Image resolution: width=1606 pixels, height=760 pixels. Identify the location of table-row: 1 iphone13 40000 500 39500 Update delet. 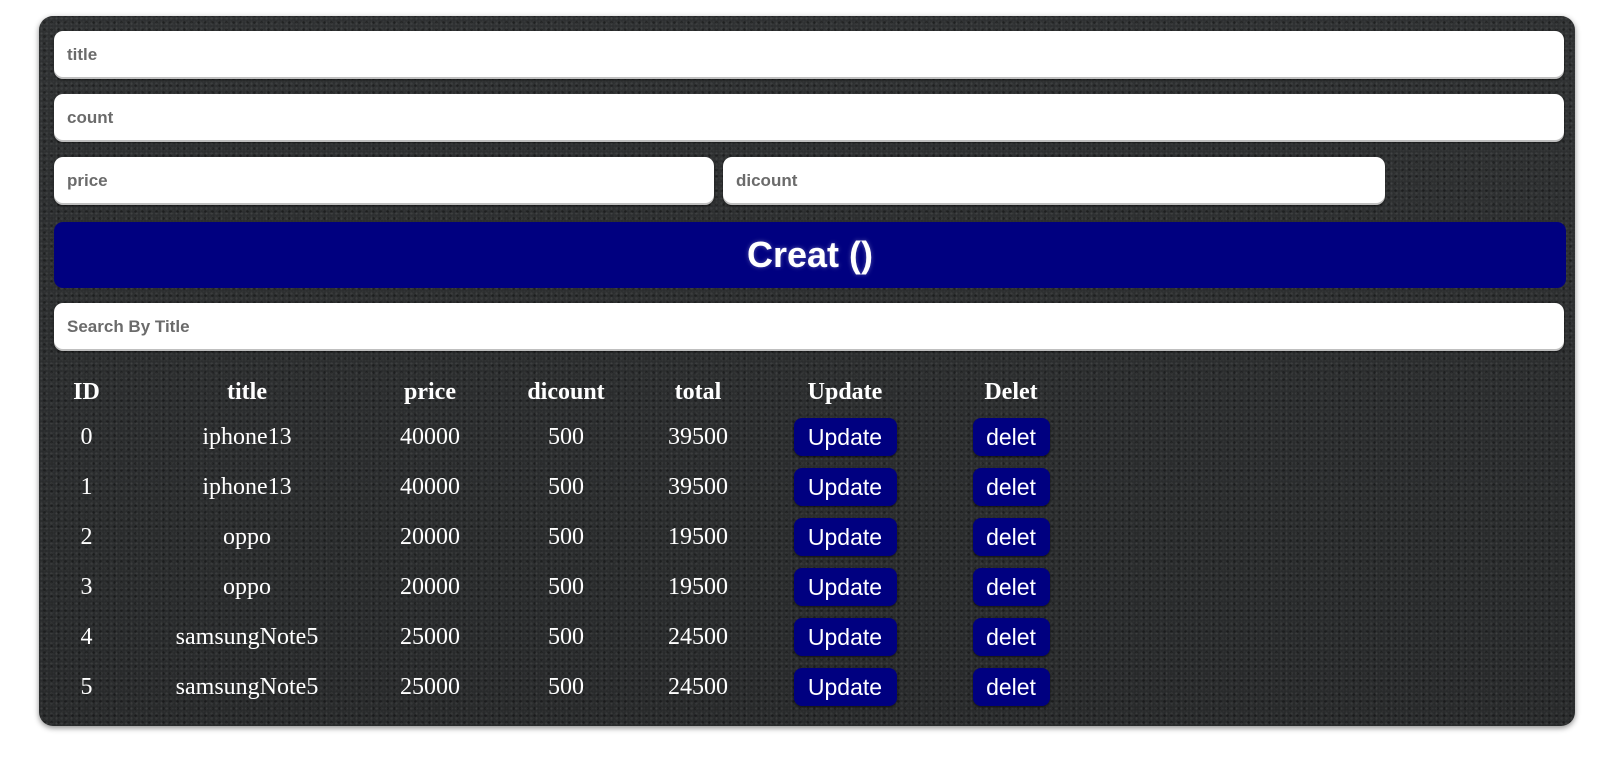
(567, 487).